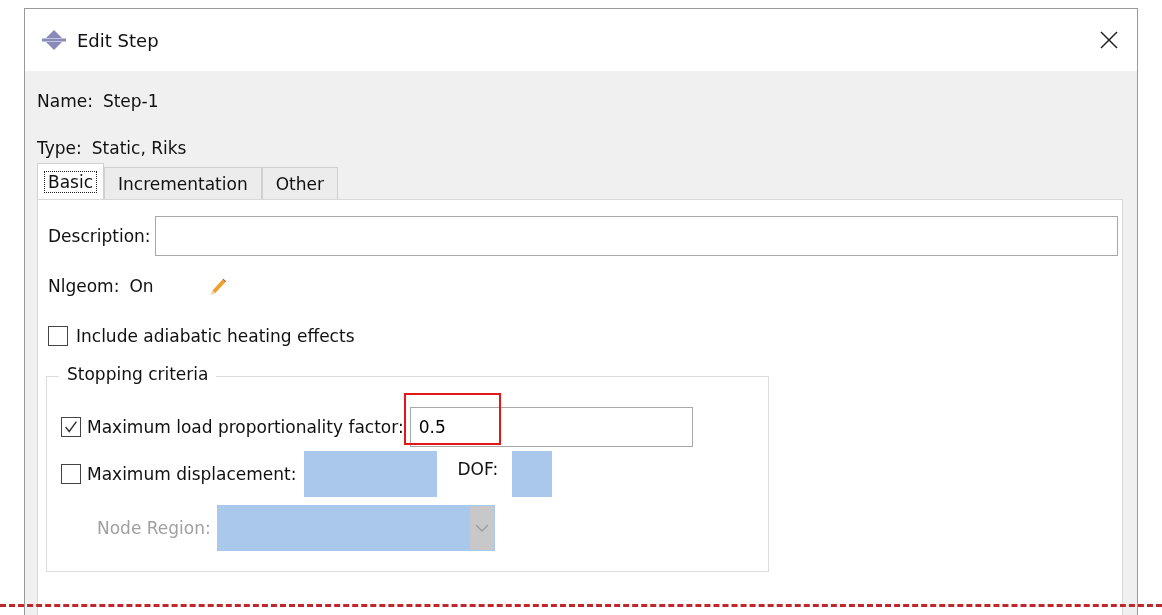  What do you see at coordinates (636, 236) in the screenshot?
I see `description-field` at bounding box center [636, 236].